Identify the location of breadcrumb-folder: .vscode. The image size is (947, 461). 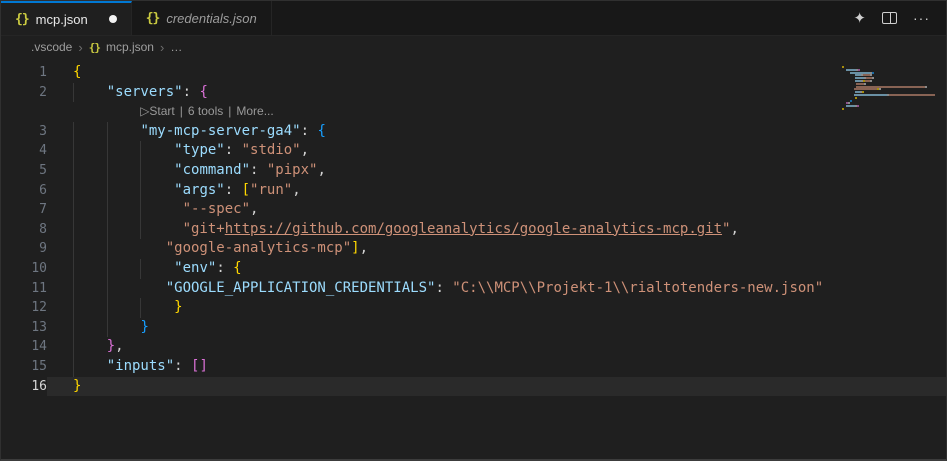
(51, 47).